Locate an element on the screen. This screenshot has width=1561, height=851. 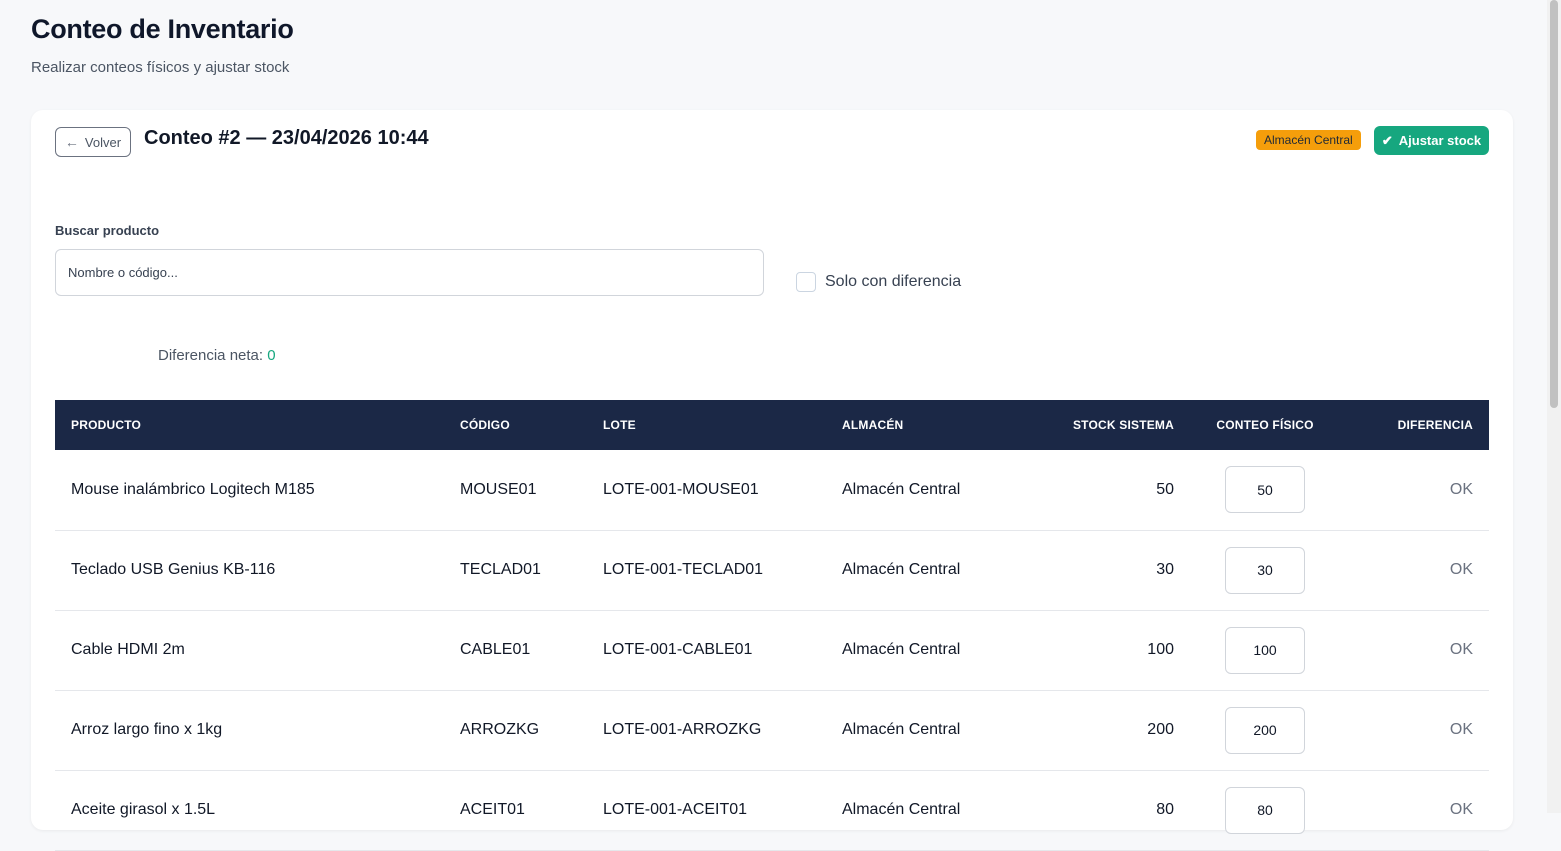
col-header-product: PRODUCTO is located at coordinates (249, 425).